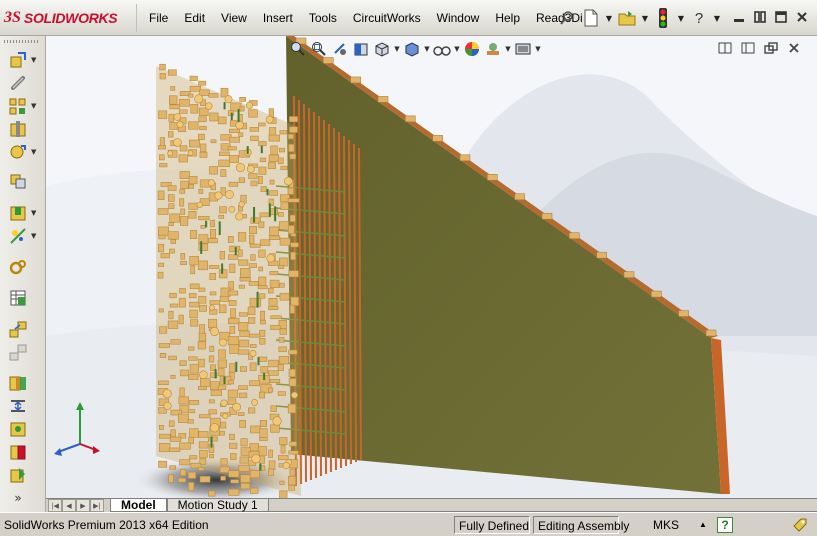  Describe the element at coordinates (361, 49) in the screenshot. I see `section-view-icon` at that location.